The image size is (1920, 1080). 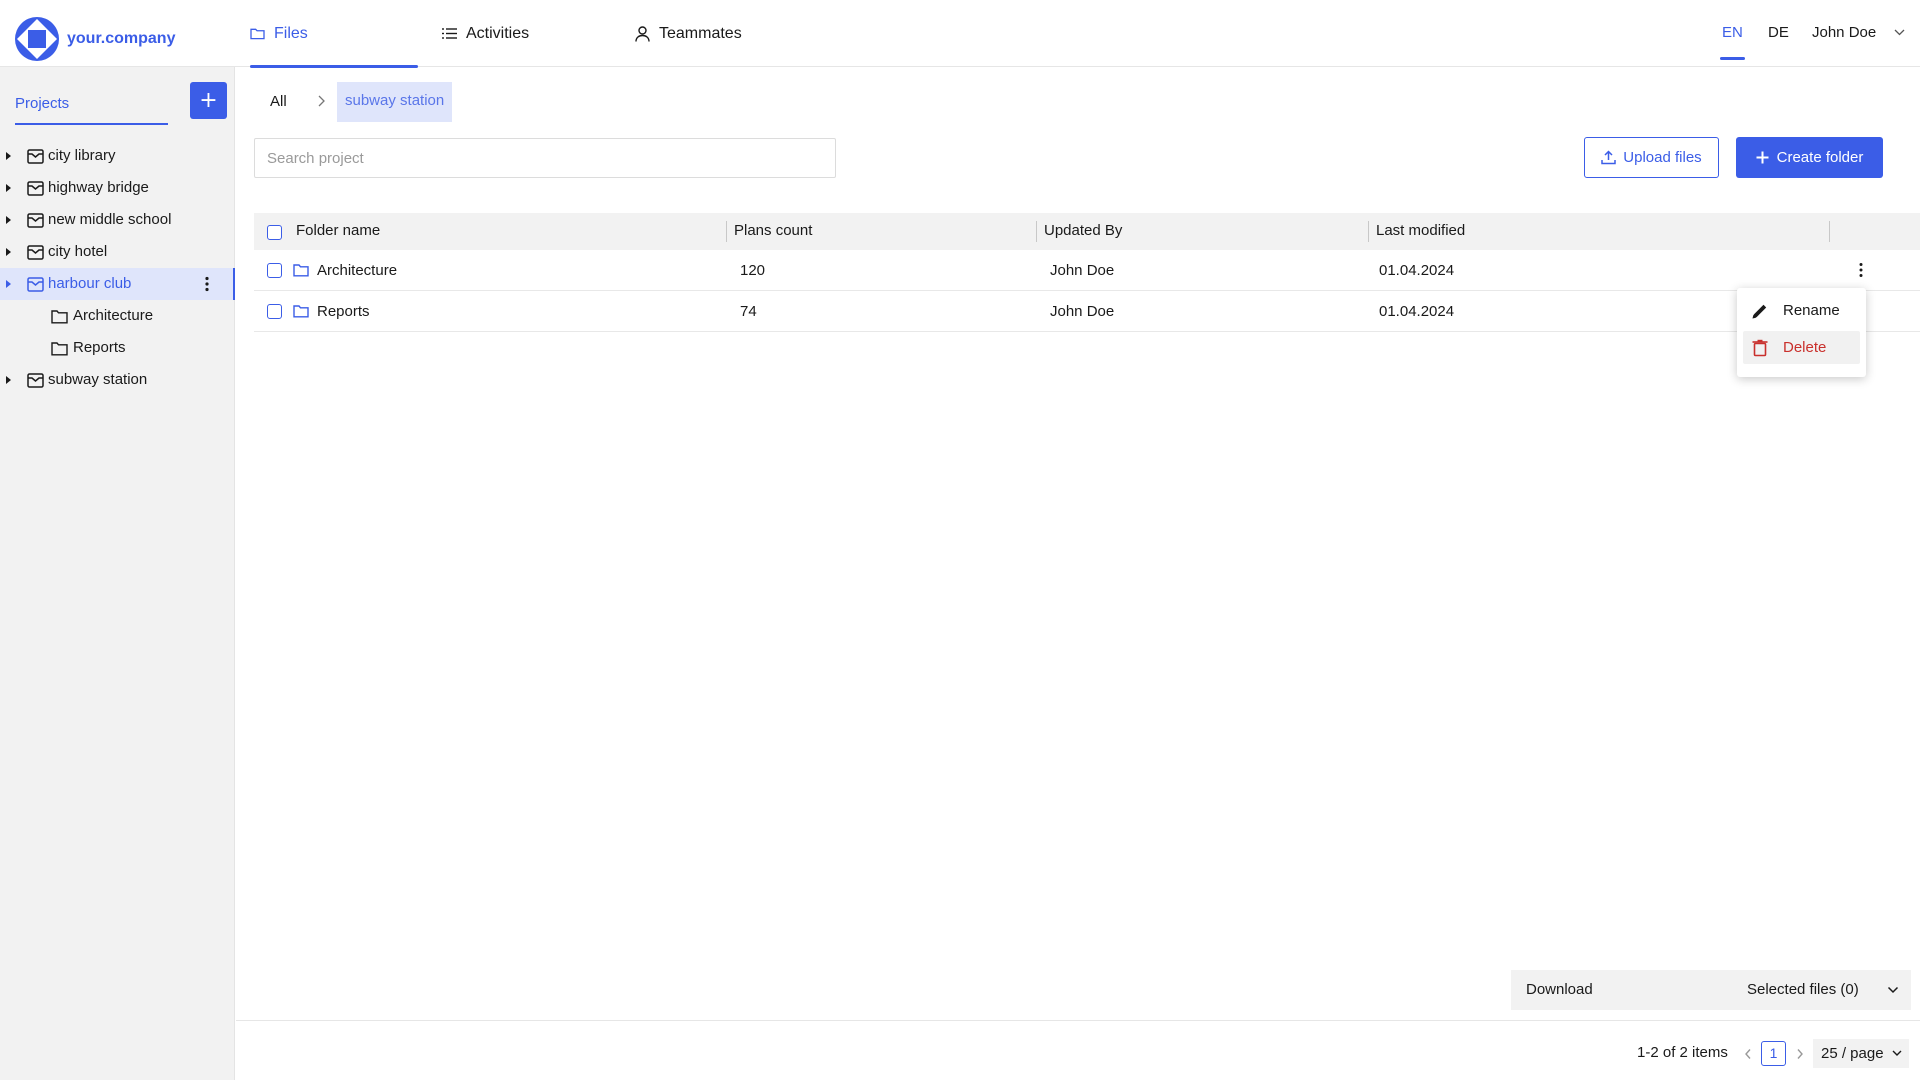 I want to click on tree-item-highway-bridge: highway bridge, so click(x=117, y=188).